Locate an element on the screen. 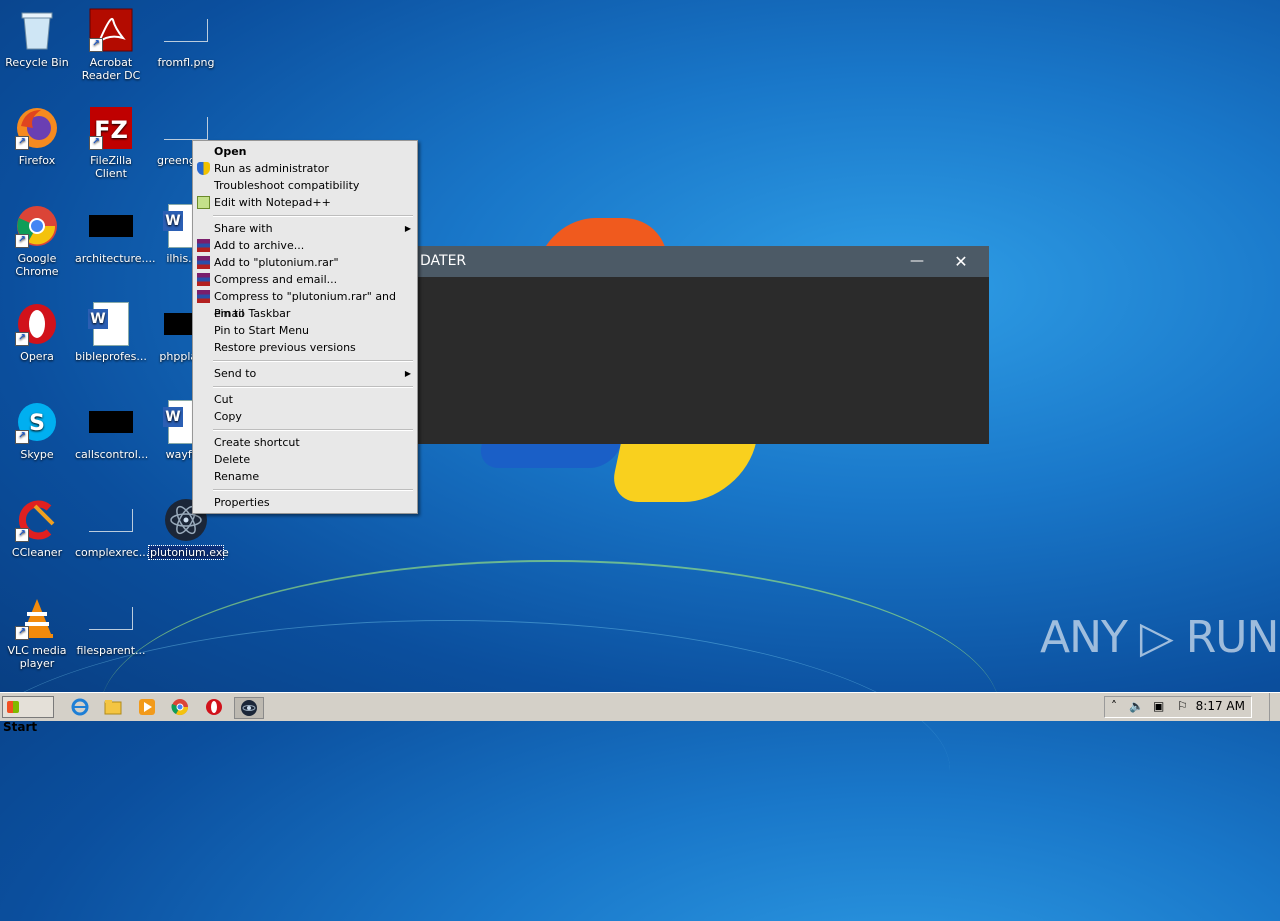 The height and width of the screenshot is (921, 1280). menu-item-open: Open is located at coordinates (305, 151).